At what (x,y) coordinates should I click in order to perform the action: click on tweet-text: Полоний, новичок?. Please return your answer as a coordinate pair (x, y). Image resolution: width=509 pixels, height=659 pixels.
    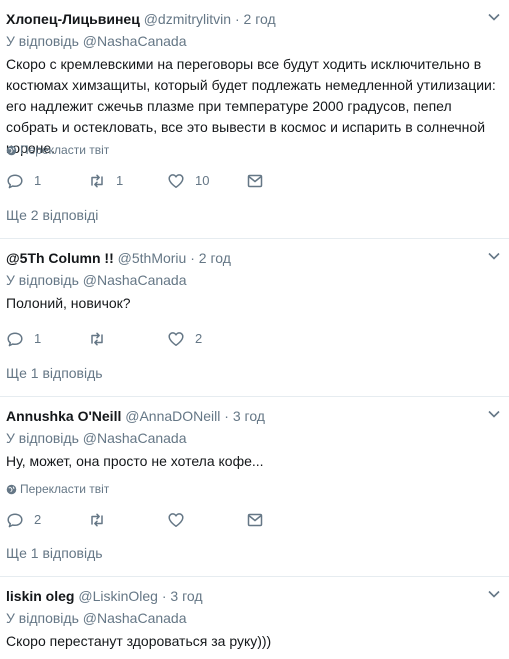
    Looking at the image, I should click on (68, 303).